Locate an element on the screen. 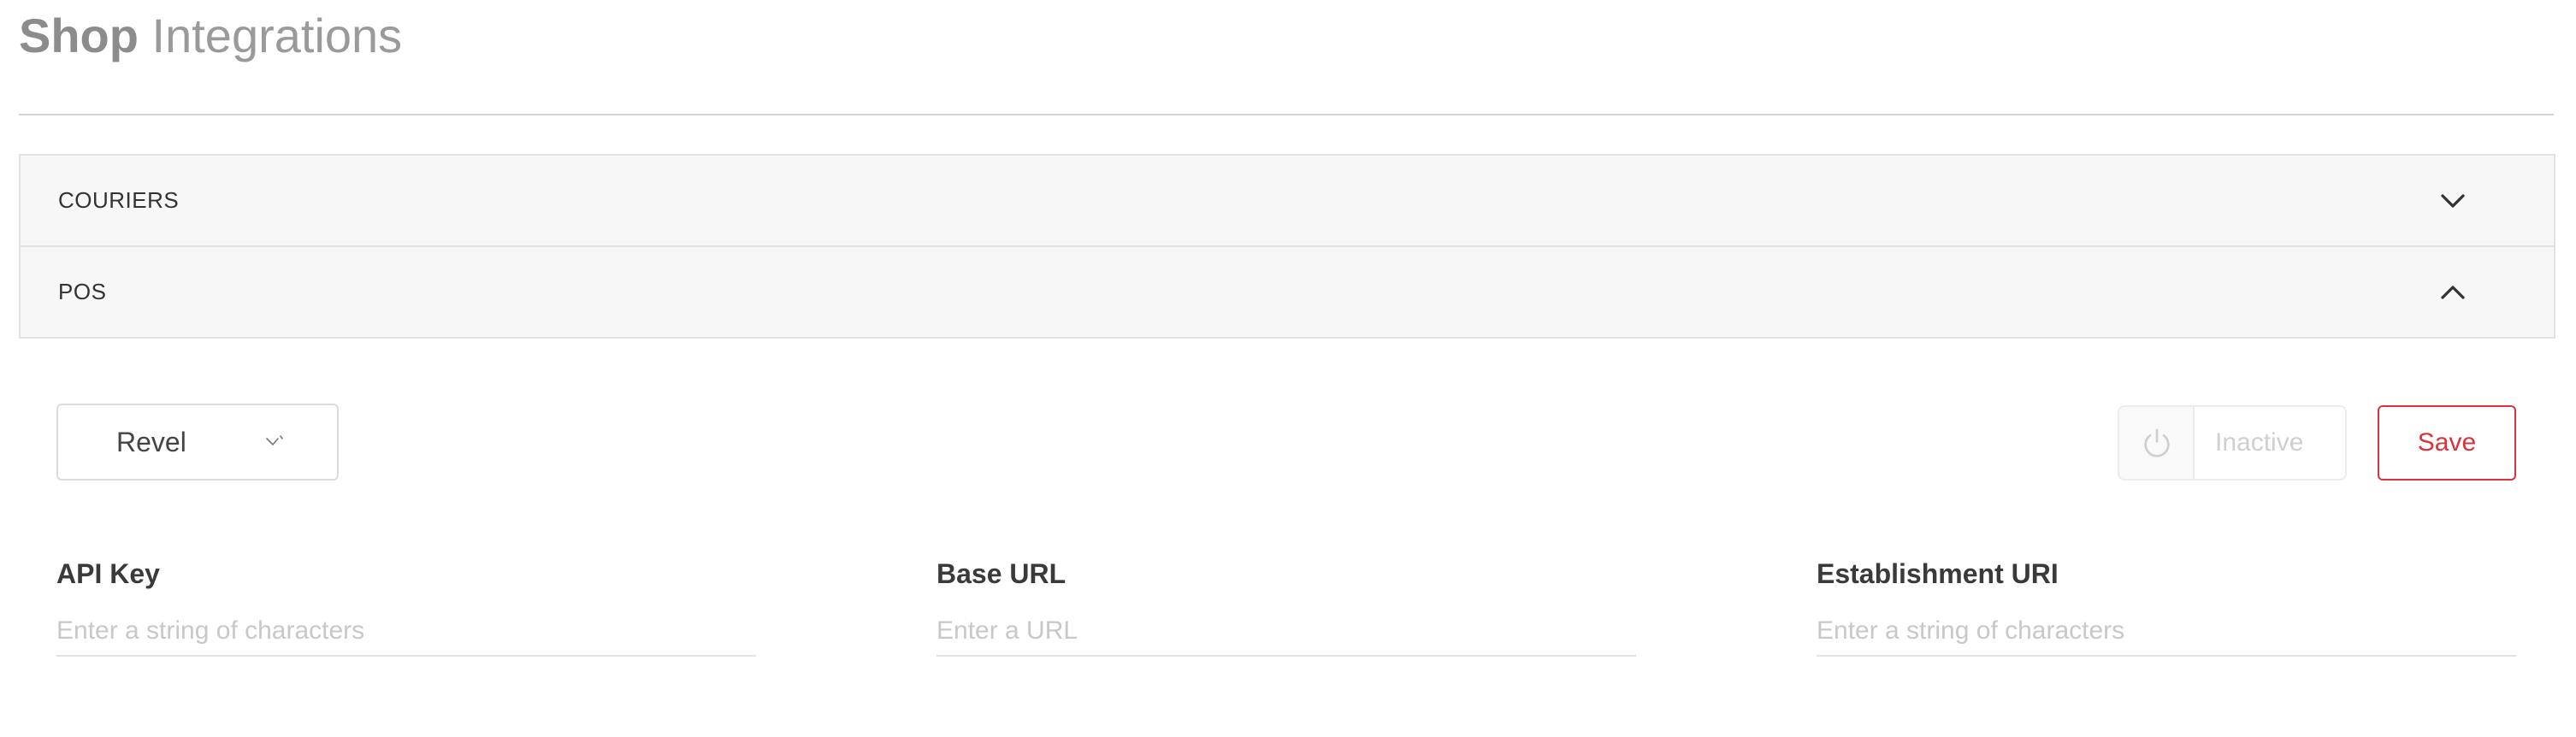 The height and width of the screenshot is (737, 2576). status-toggle-label: Inactive is located at coordinates (2259, 442).